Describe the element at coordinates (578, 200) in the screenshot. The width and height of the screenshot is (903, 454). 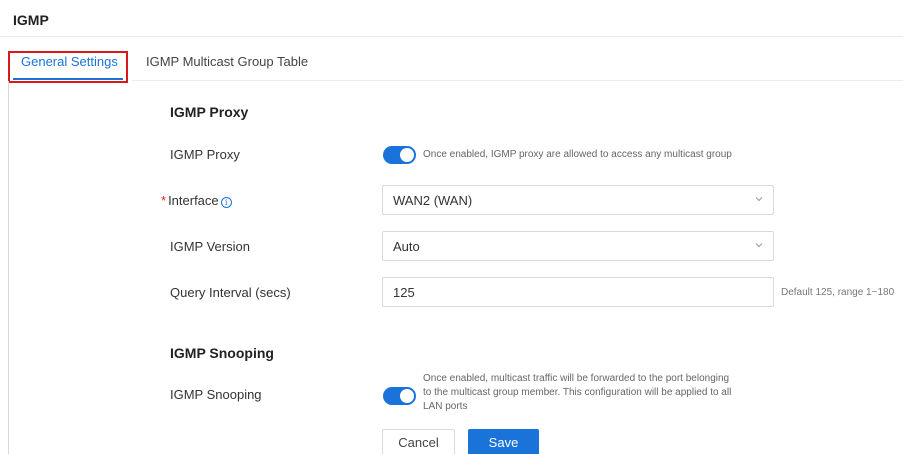
I see `interface-select: WAN2 (WAN)` at that location.